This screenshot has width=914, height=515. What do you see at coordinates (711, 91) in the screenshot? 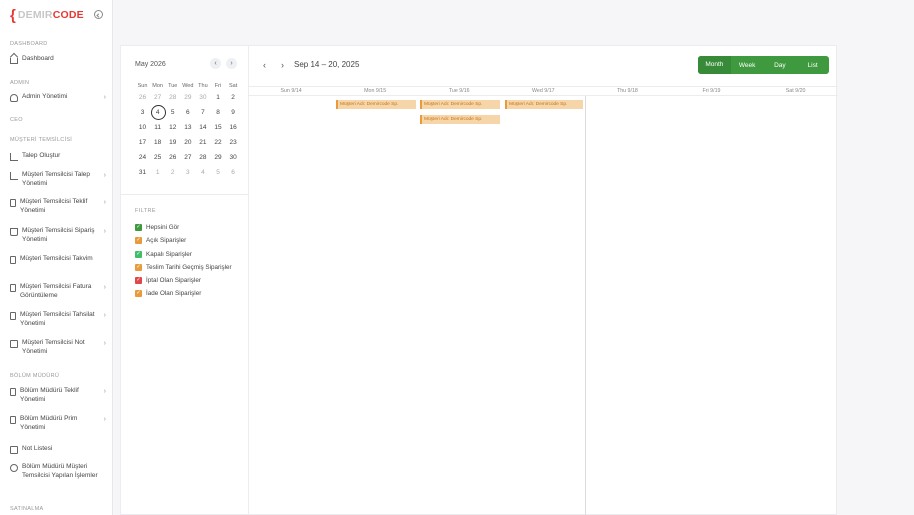
I see `day-header: Fri 9/19` at bounding box center [711, 91].